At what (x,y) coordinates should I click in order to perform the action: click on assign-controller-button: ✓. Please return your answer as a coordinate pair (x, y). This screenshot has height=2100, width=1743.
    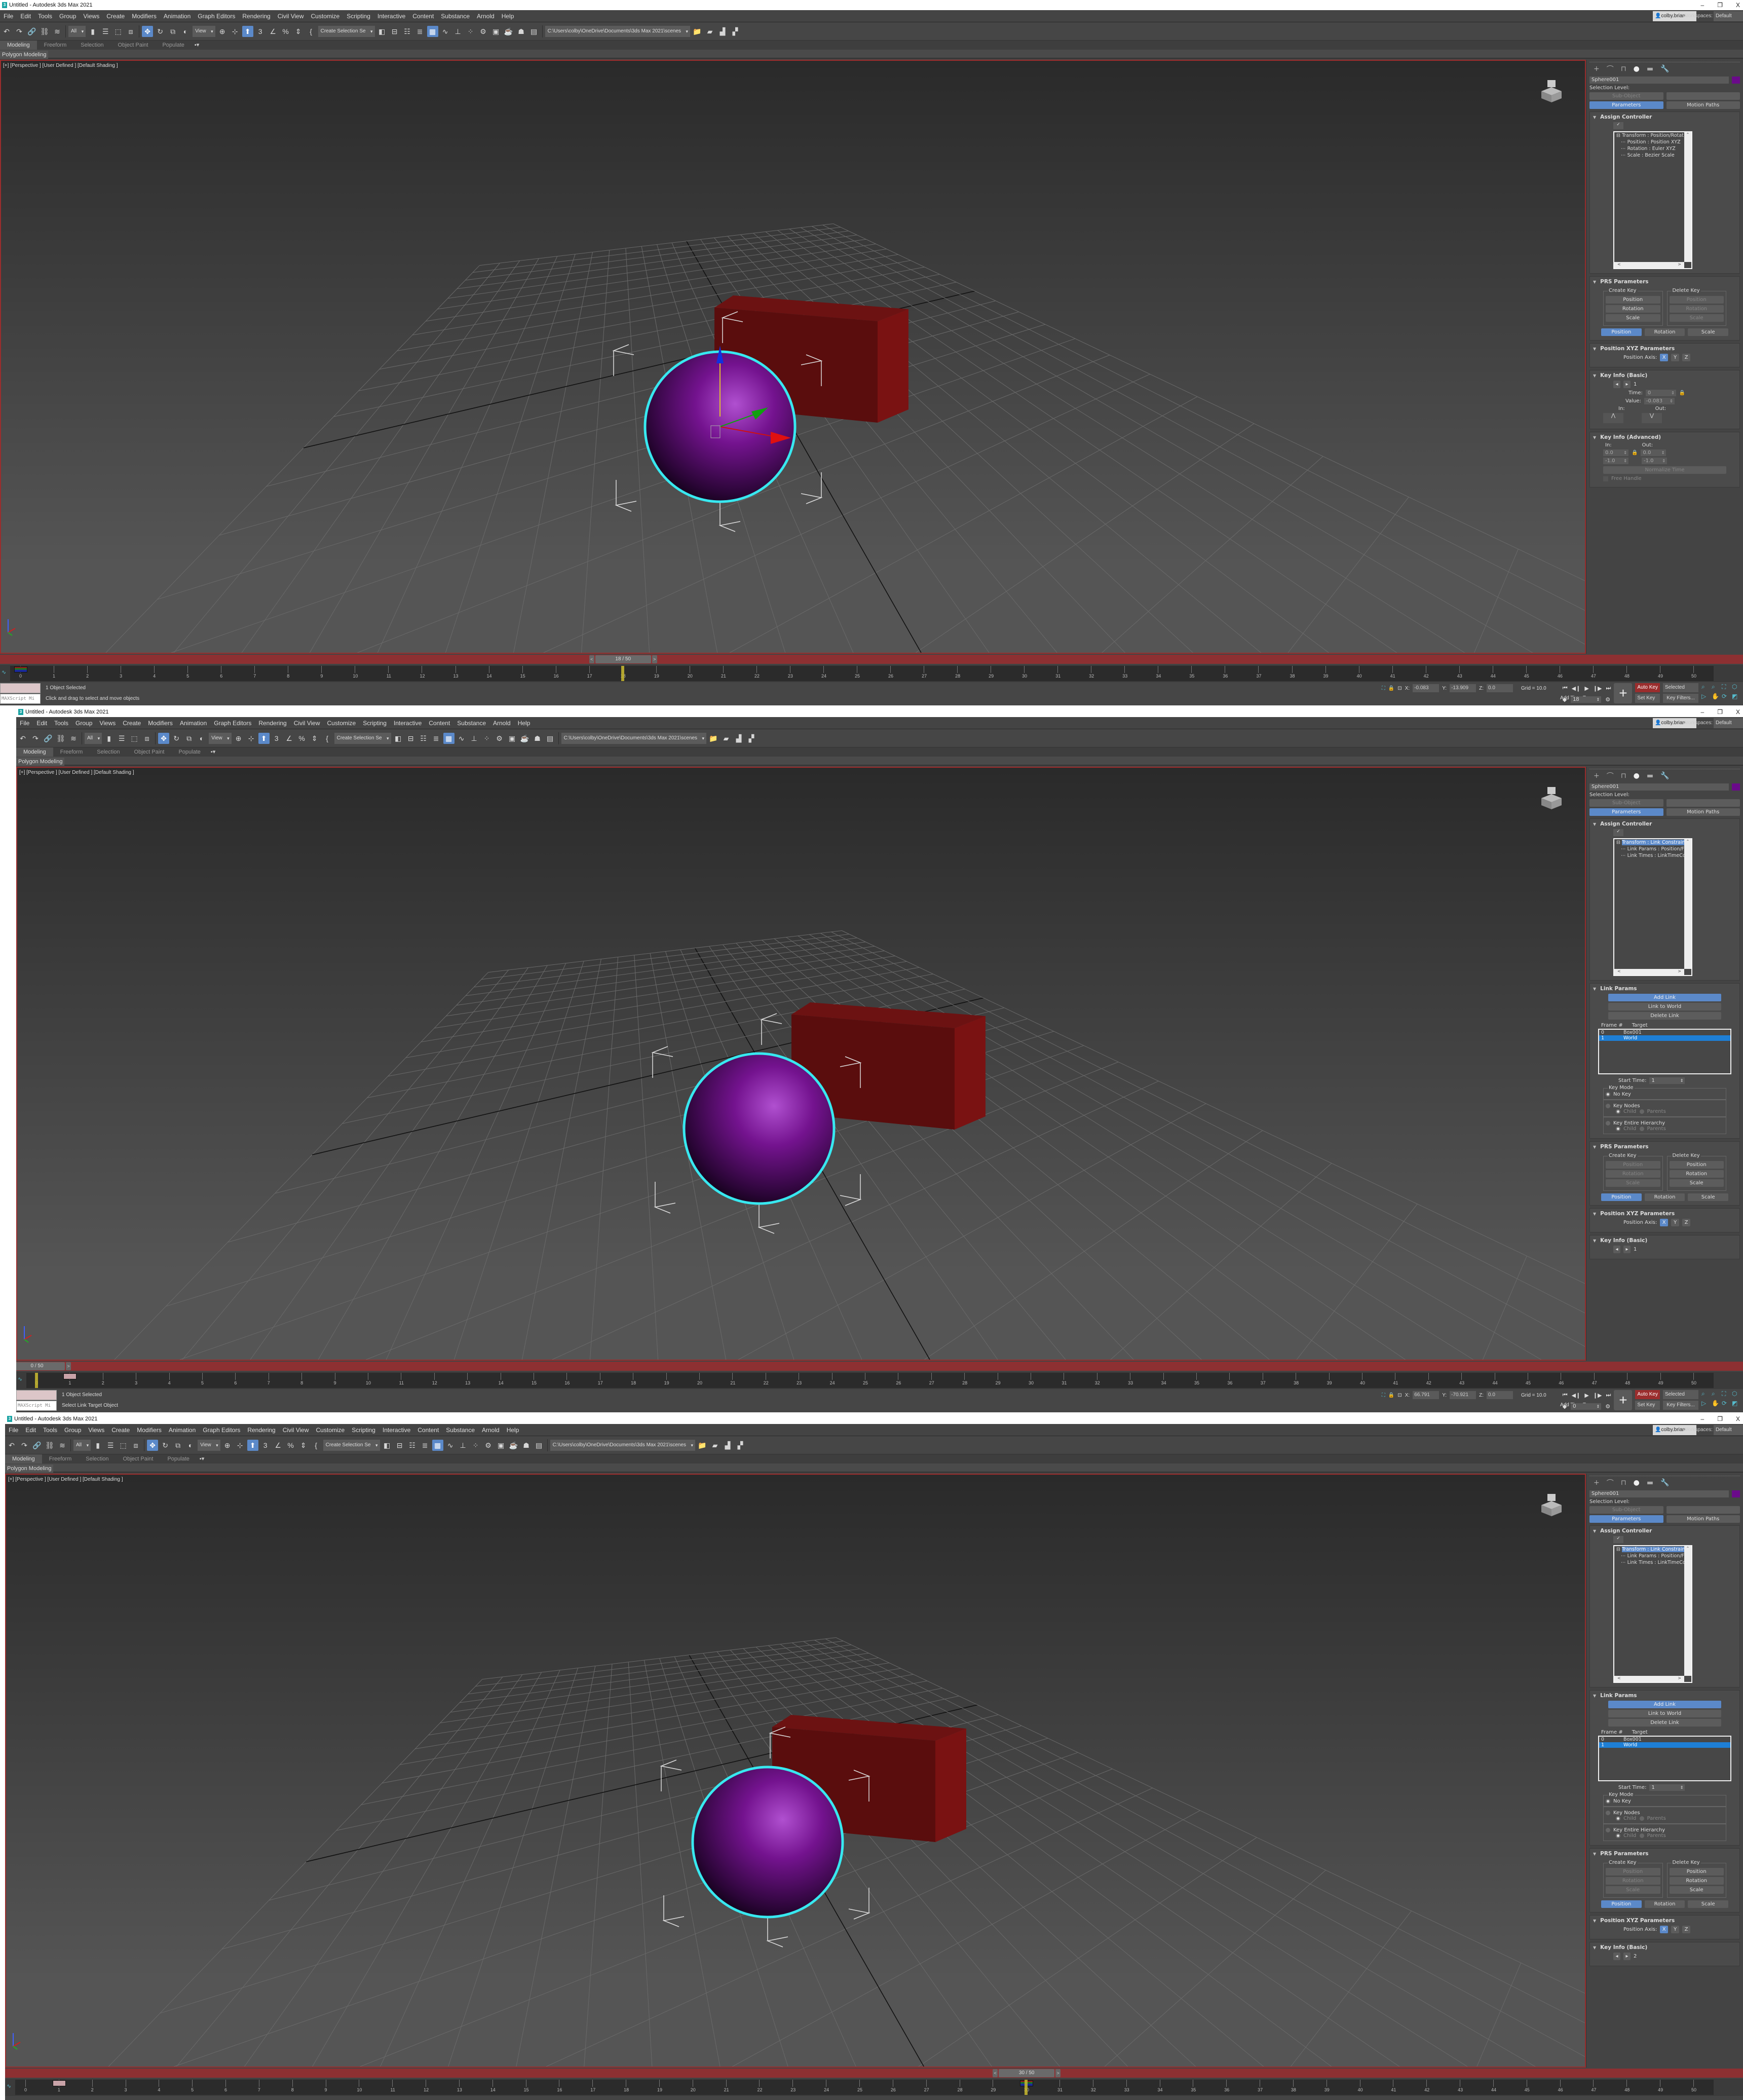
    Looking at the image, I should click on (1618, 126).